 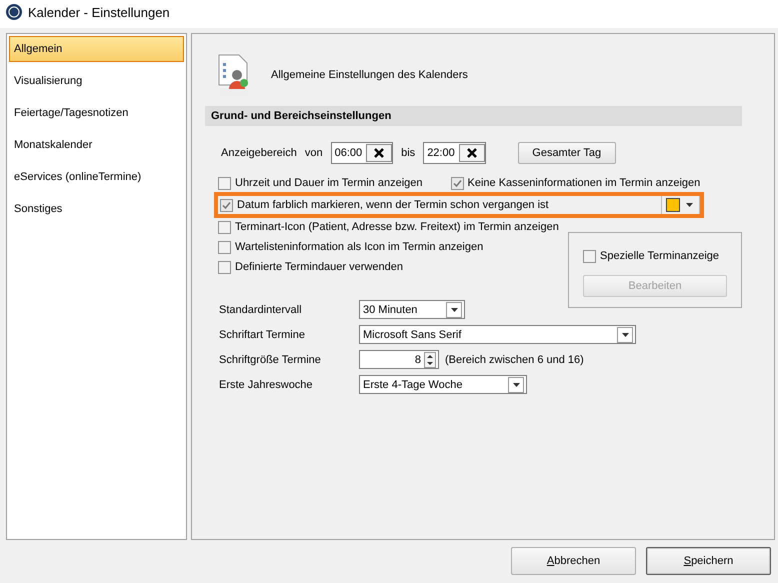 What do you see at coordinates (96, 113) in the screenshot?
I see `sidebar-item: Feiertage/Tagesnotizen` at bounding box center [96, 113].